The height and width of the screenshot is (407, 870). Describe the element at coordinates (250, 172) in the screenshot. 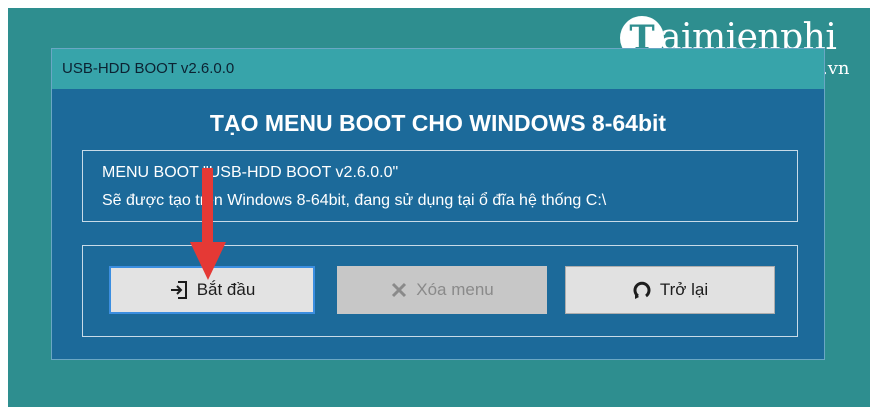

I see `info-line-menu: MENU BOOT "USB-HDD BOOT v2.6.0.0"` at that location.